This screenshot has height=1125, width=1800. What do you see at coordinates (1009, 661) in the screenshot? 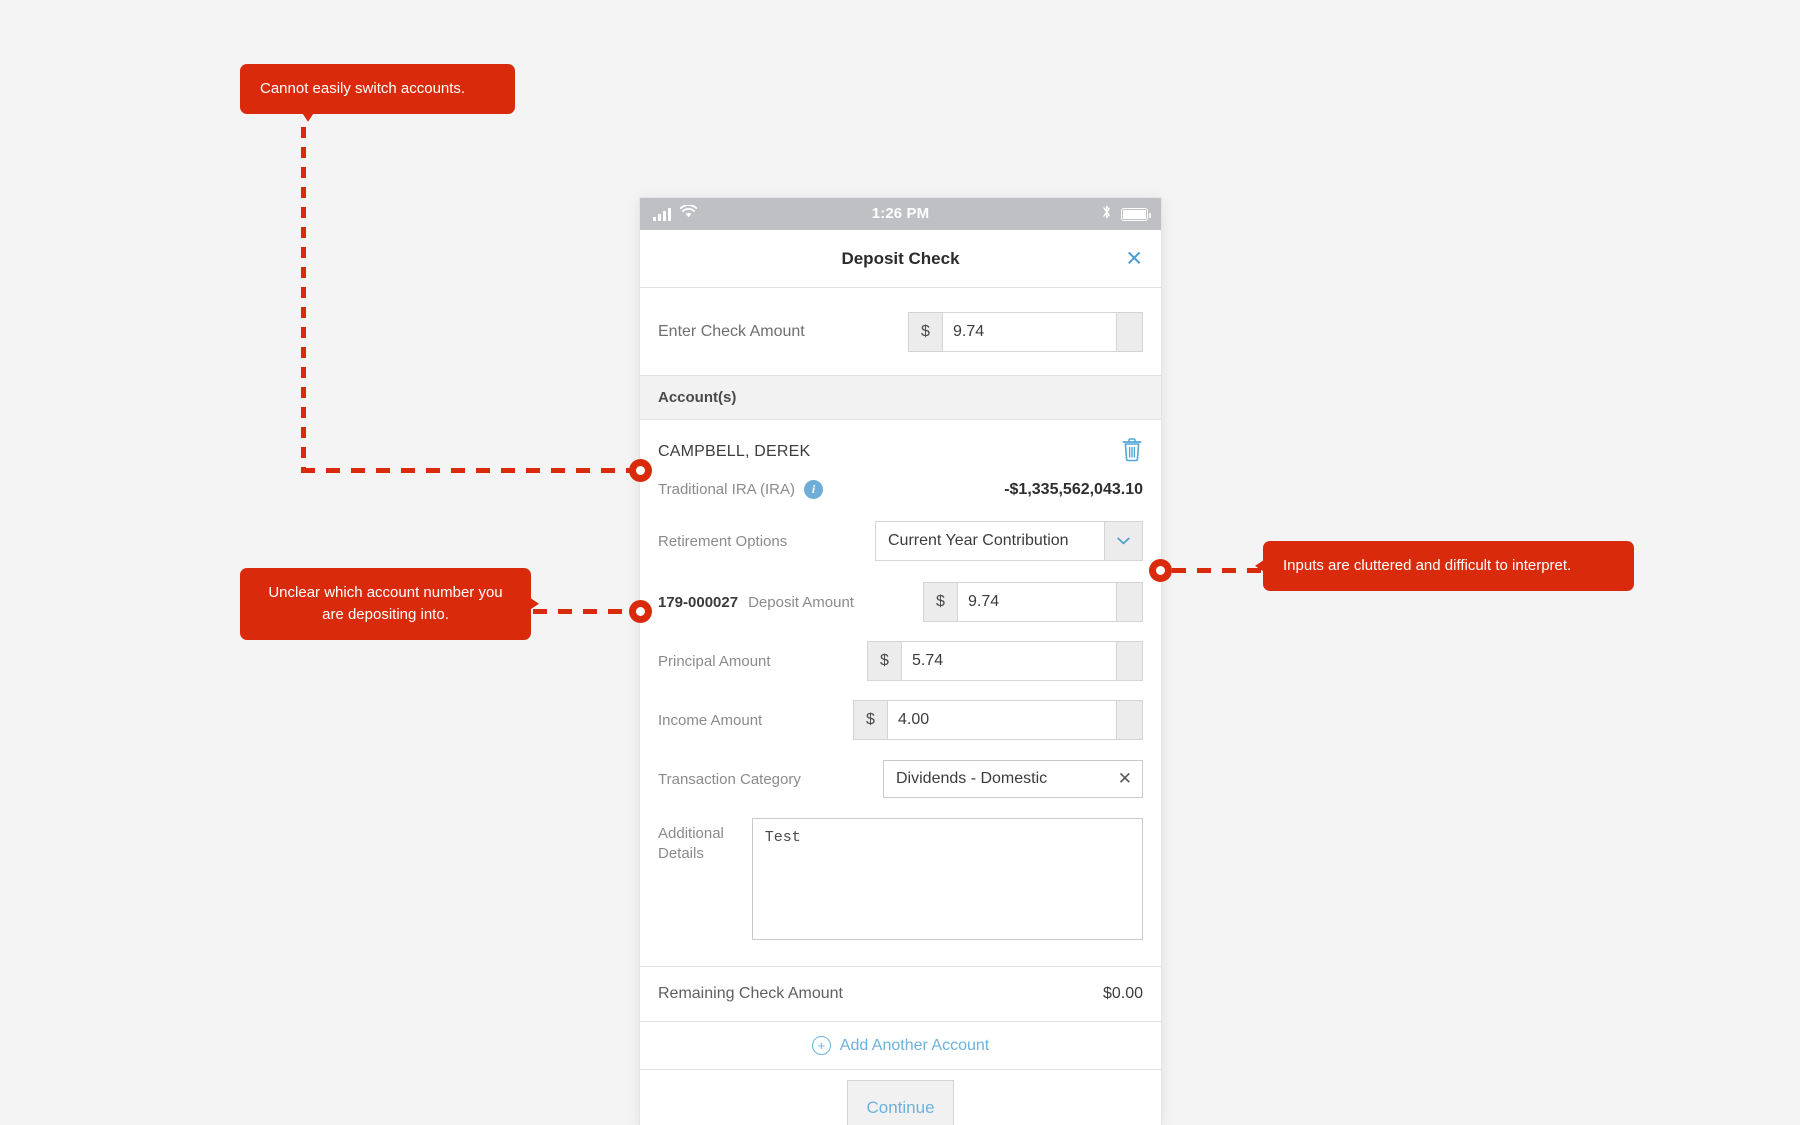
I see `principal-amount-input: 5.74` at bounding box center [1009, 661].